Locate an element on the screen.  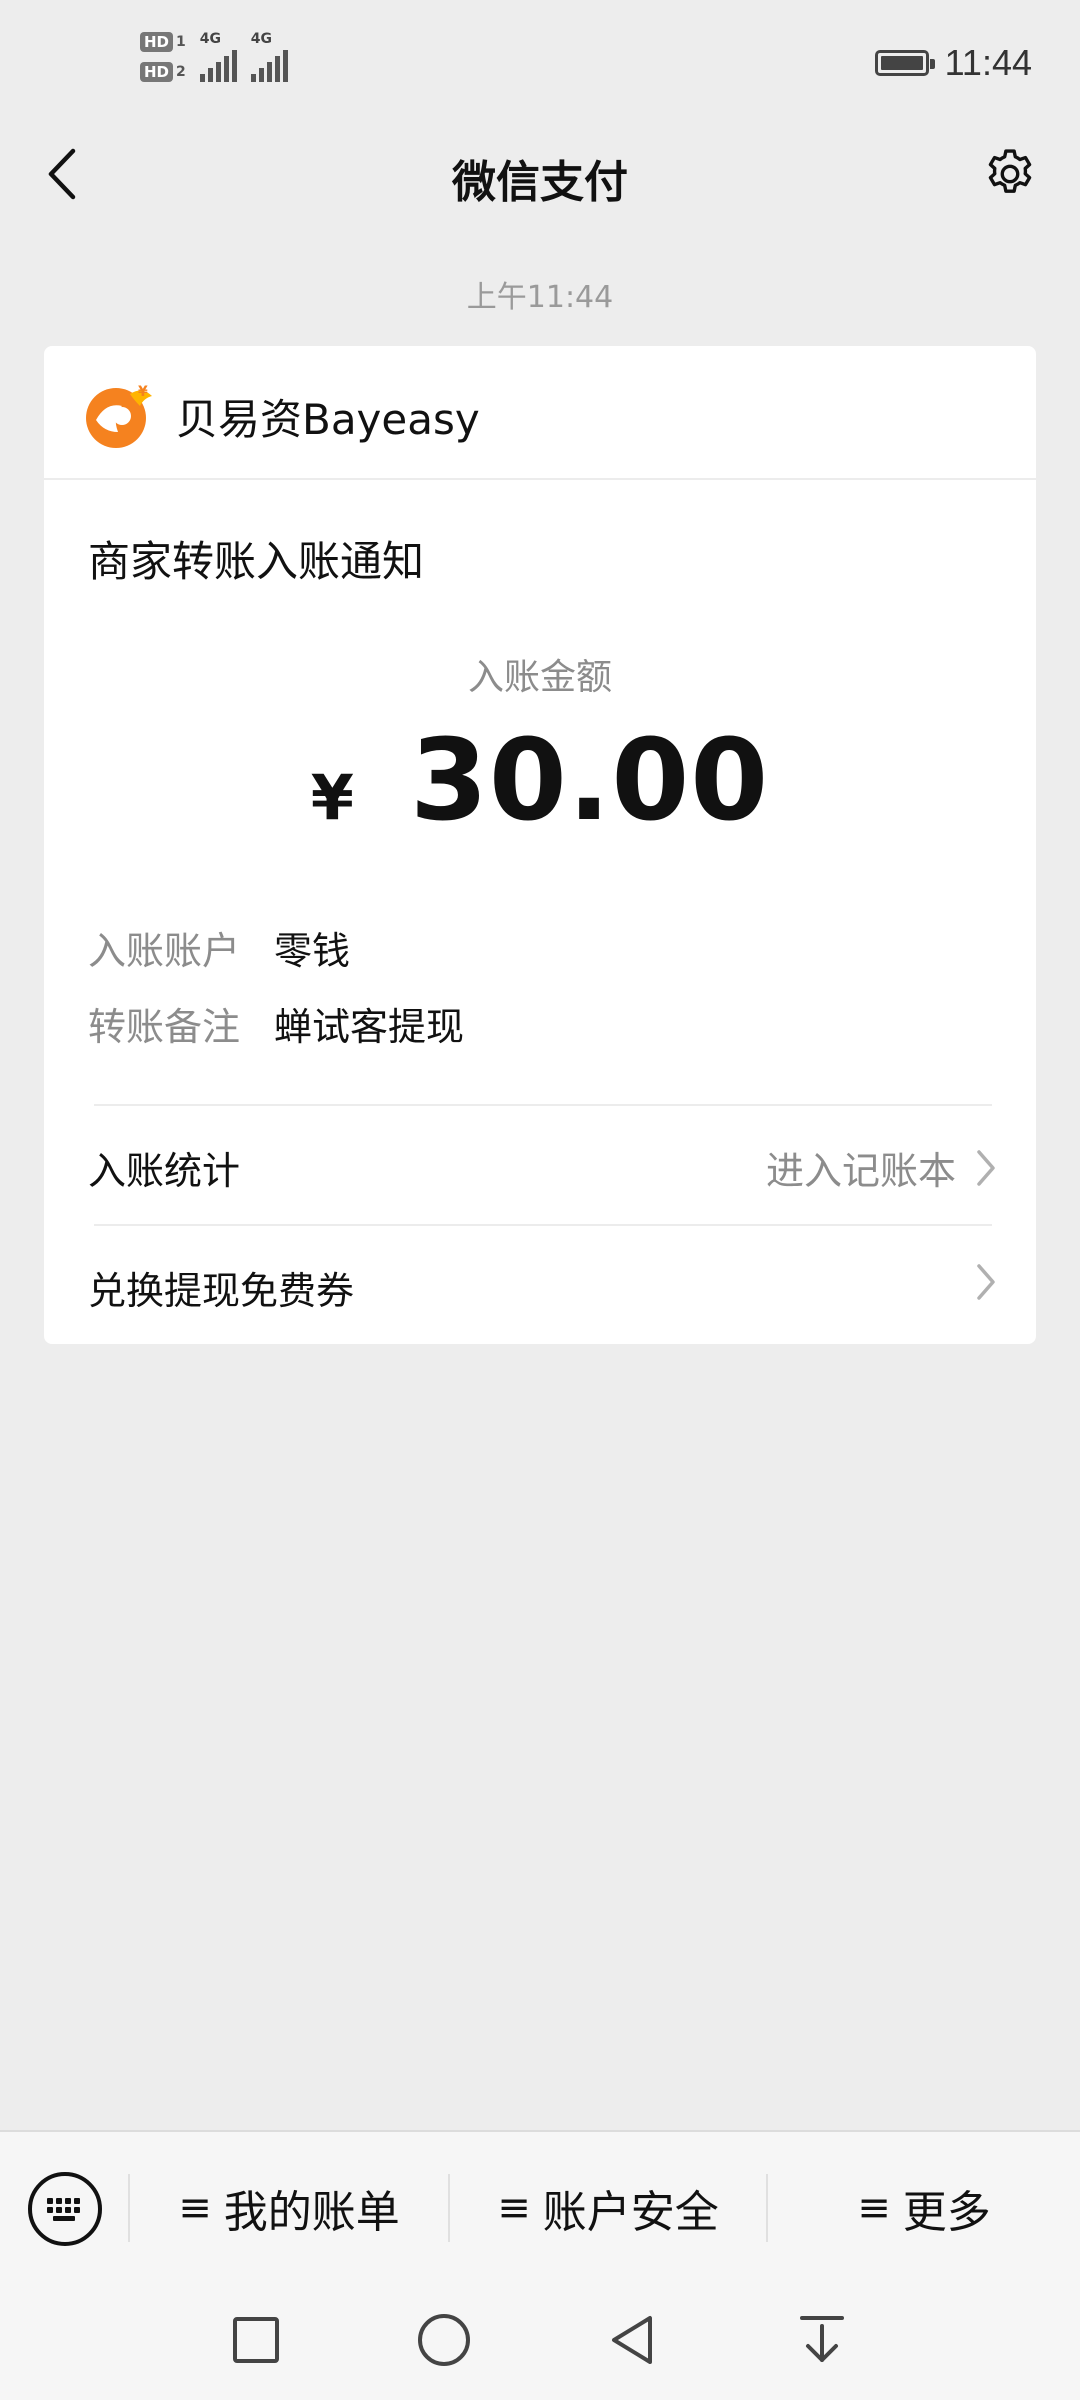
menu-label: 账户安全 is located at coordinates (630, 2212).